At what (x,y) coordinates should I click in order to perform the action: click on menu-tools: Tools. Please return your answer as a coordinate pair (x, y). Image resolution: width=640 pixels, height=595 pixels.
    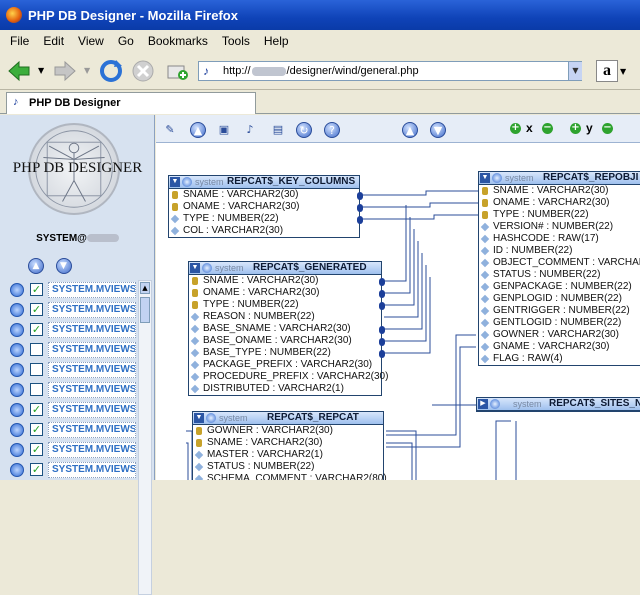
    Looking at the image, I should click on (237, 41).